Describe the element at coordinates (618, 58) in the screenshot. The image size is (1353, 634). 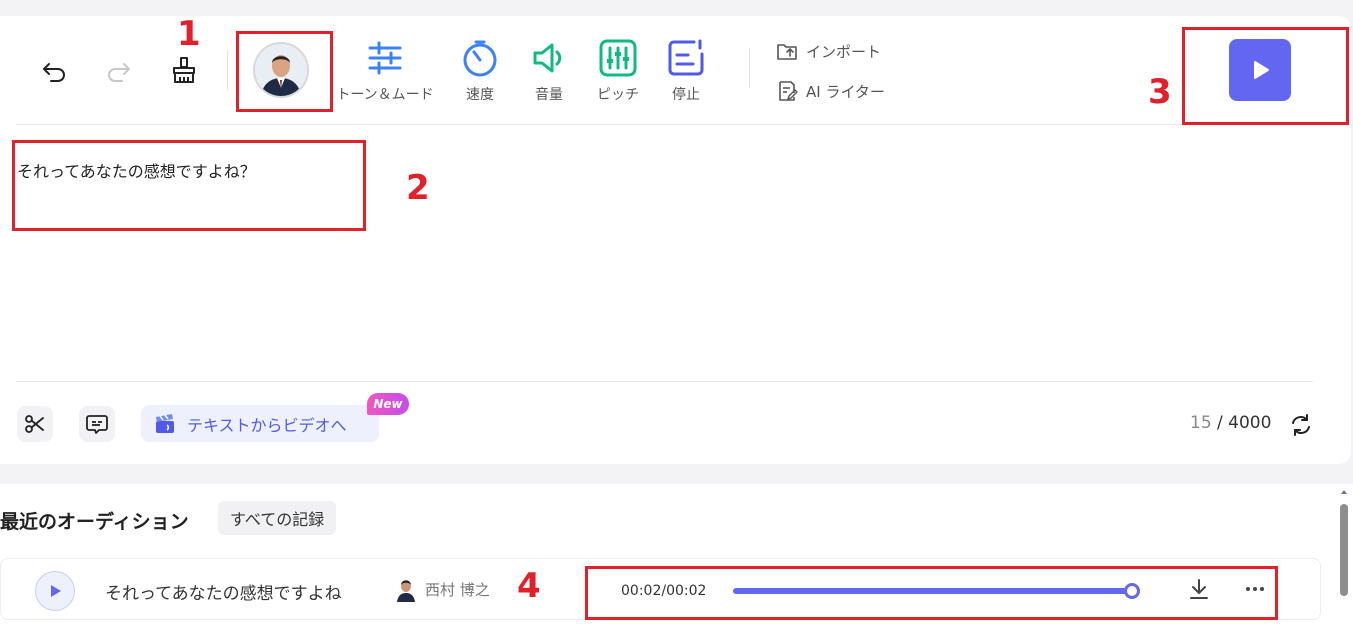
I see `pitch-equalizer-icon` at that location.